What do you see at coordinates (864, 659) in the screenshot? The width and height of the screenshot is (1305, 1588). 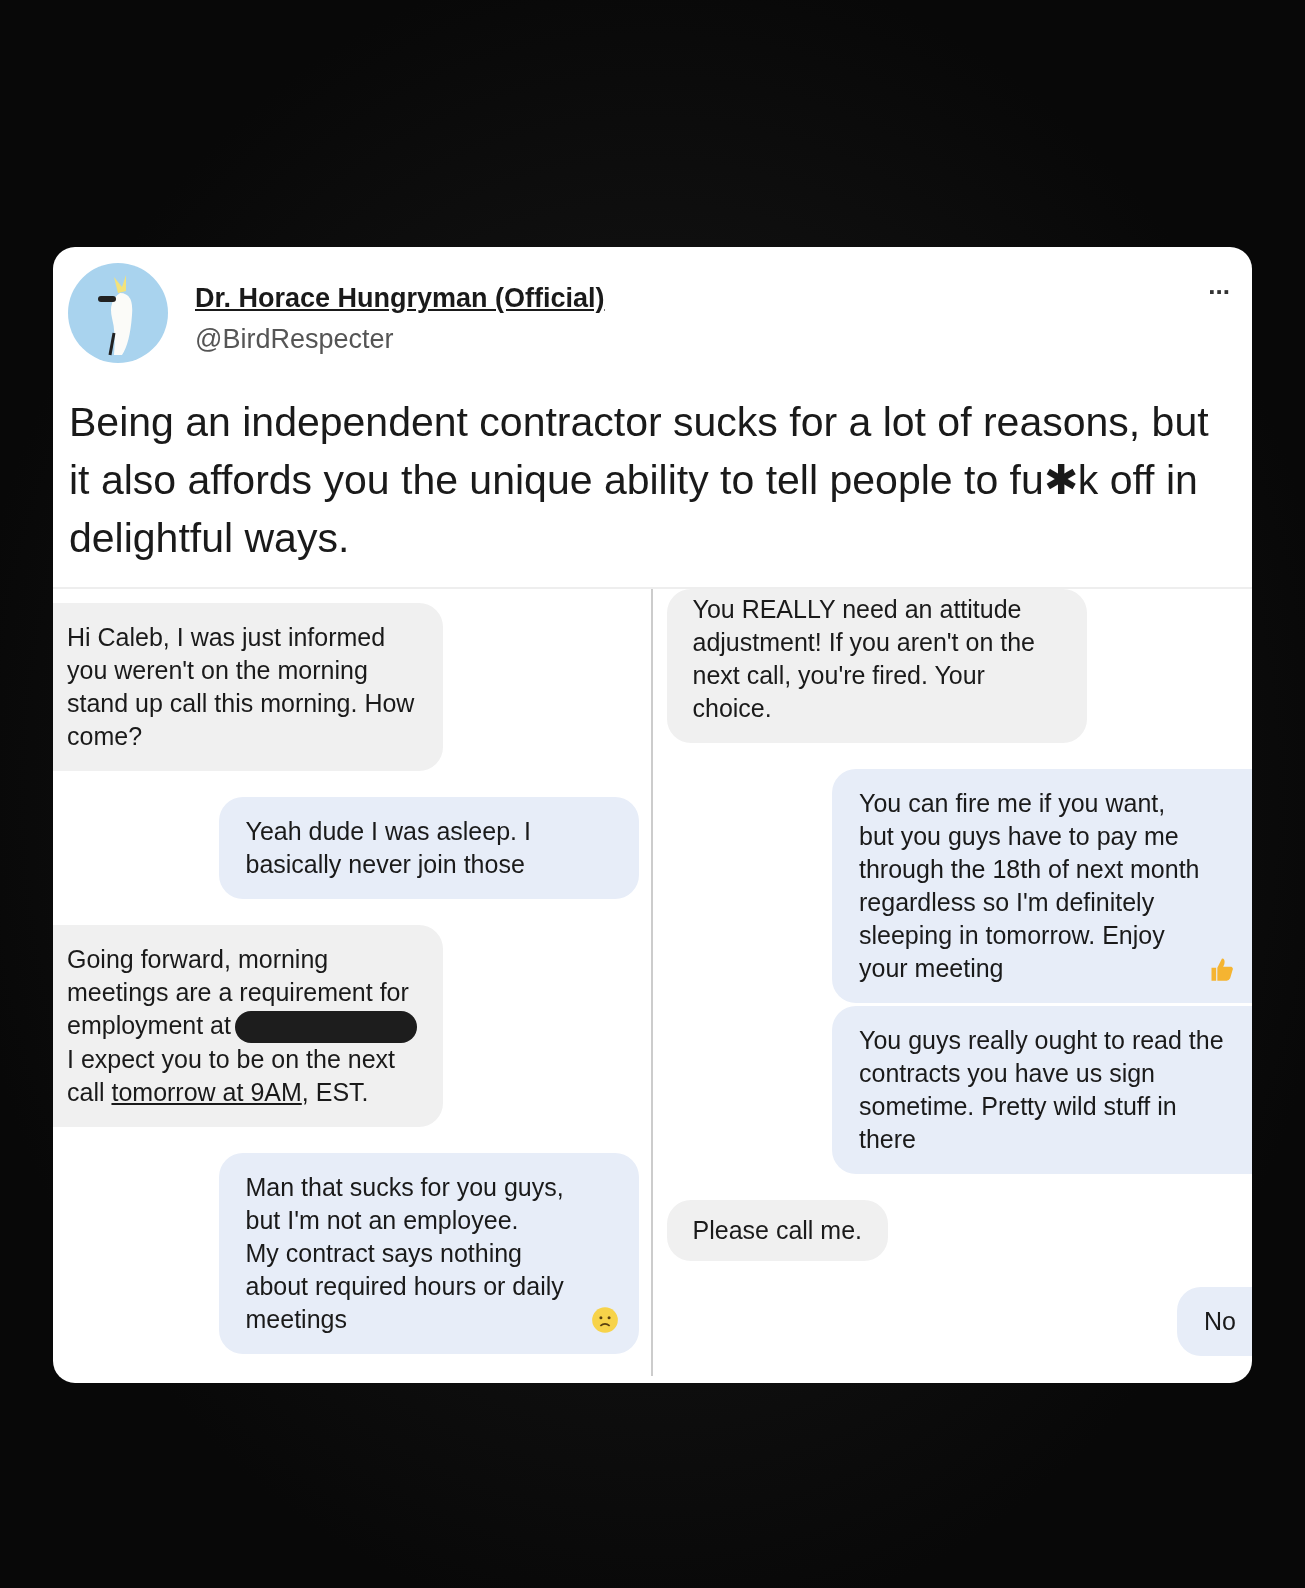 I see `message-text: You REALLY need an attitude adjustment! If you aren't on the next call, you're fired. Your choice.` at bounding box center [864, 659].